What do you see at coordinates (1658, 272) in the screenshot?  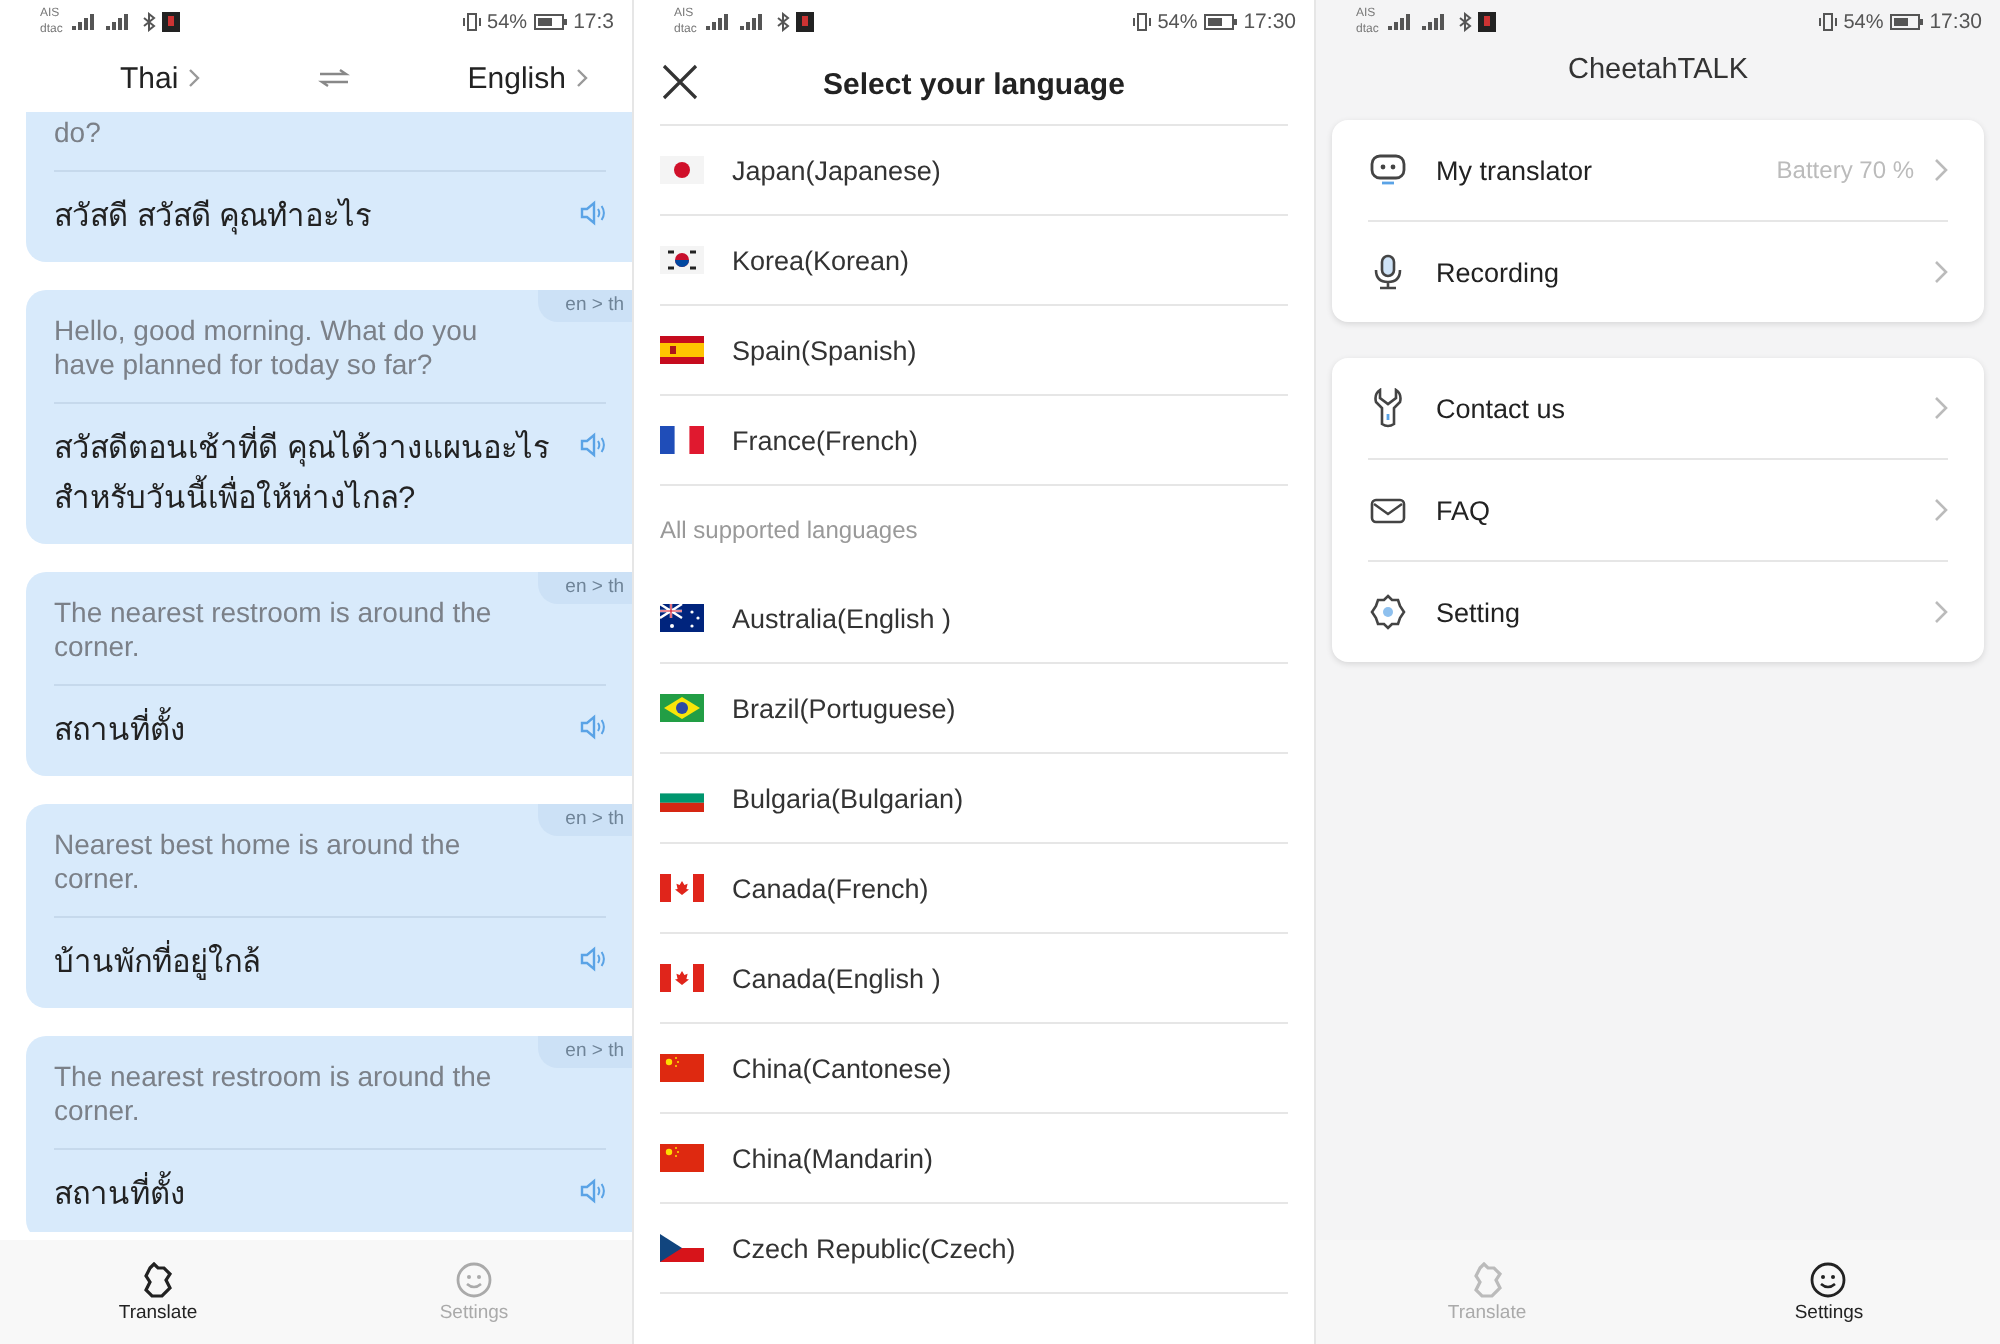 I see `menu-row: Recording` at bounding box center [1658, 272].